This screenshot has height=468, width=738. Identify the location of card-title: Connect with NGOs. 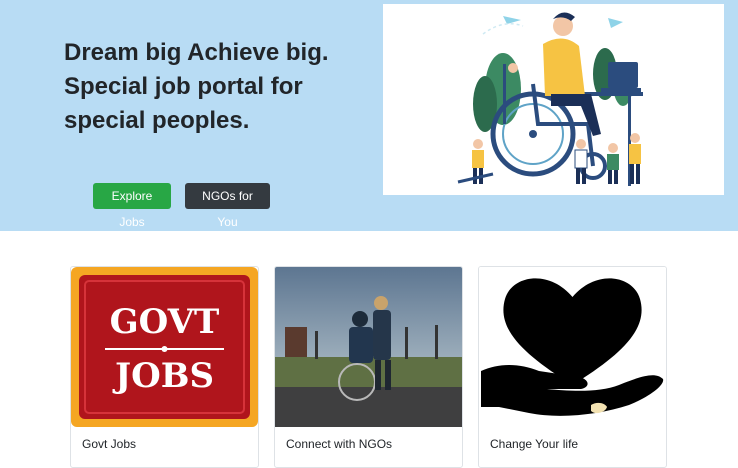
(339, 444).